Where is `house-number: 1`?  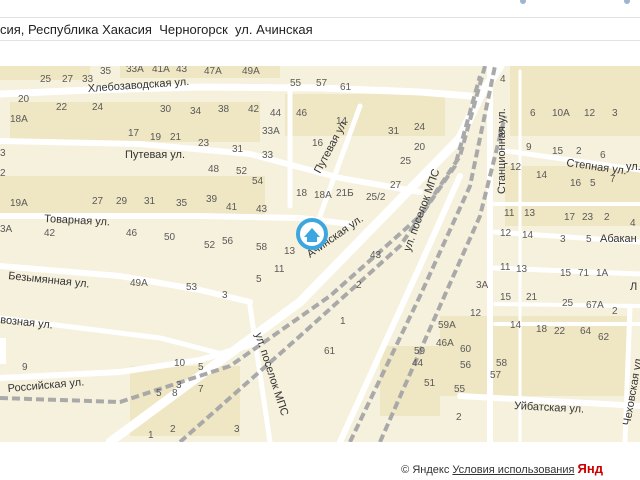
house-number: 1 is located at coordinates (343, 321).